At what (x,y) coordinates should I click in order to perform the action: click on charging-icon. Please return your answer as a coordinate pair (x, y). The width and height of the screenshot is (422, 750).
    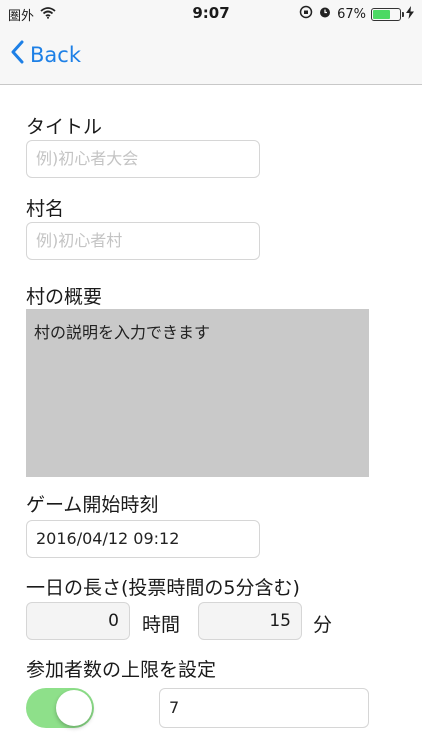
    Looking at the image, I should click on (410, 14).